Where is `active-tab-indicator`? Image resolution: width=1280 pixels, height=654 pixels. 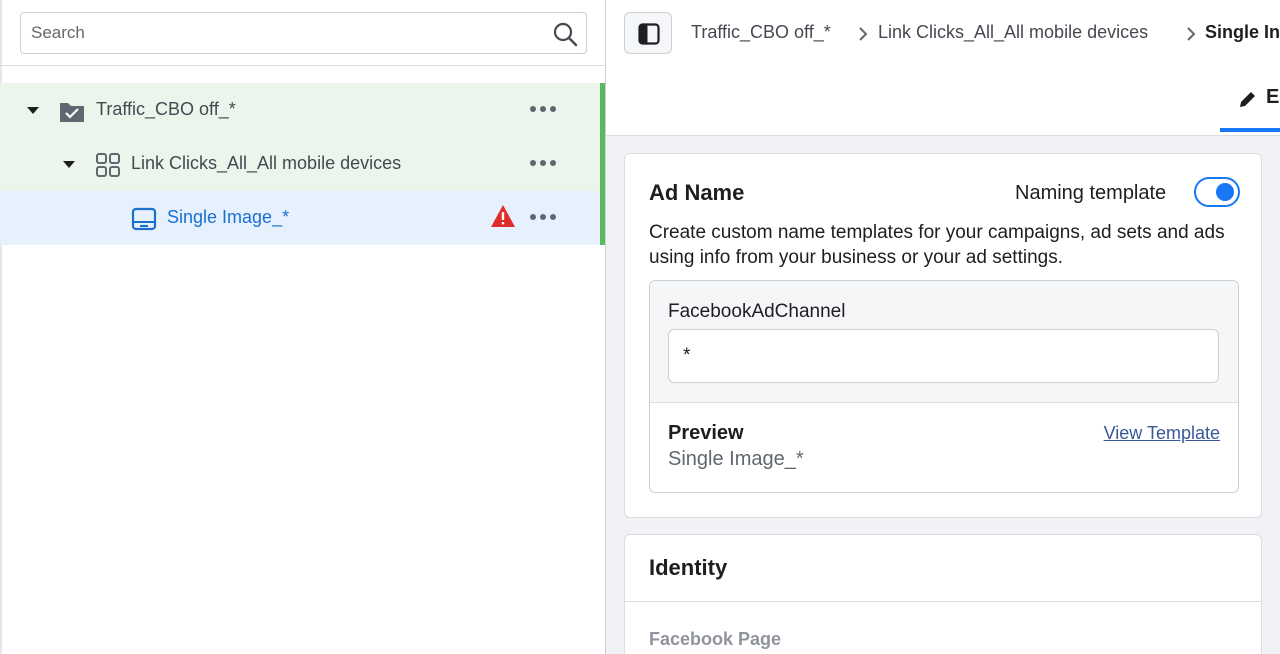
active-tab-indicator is located at coordinates (1250, 130).